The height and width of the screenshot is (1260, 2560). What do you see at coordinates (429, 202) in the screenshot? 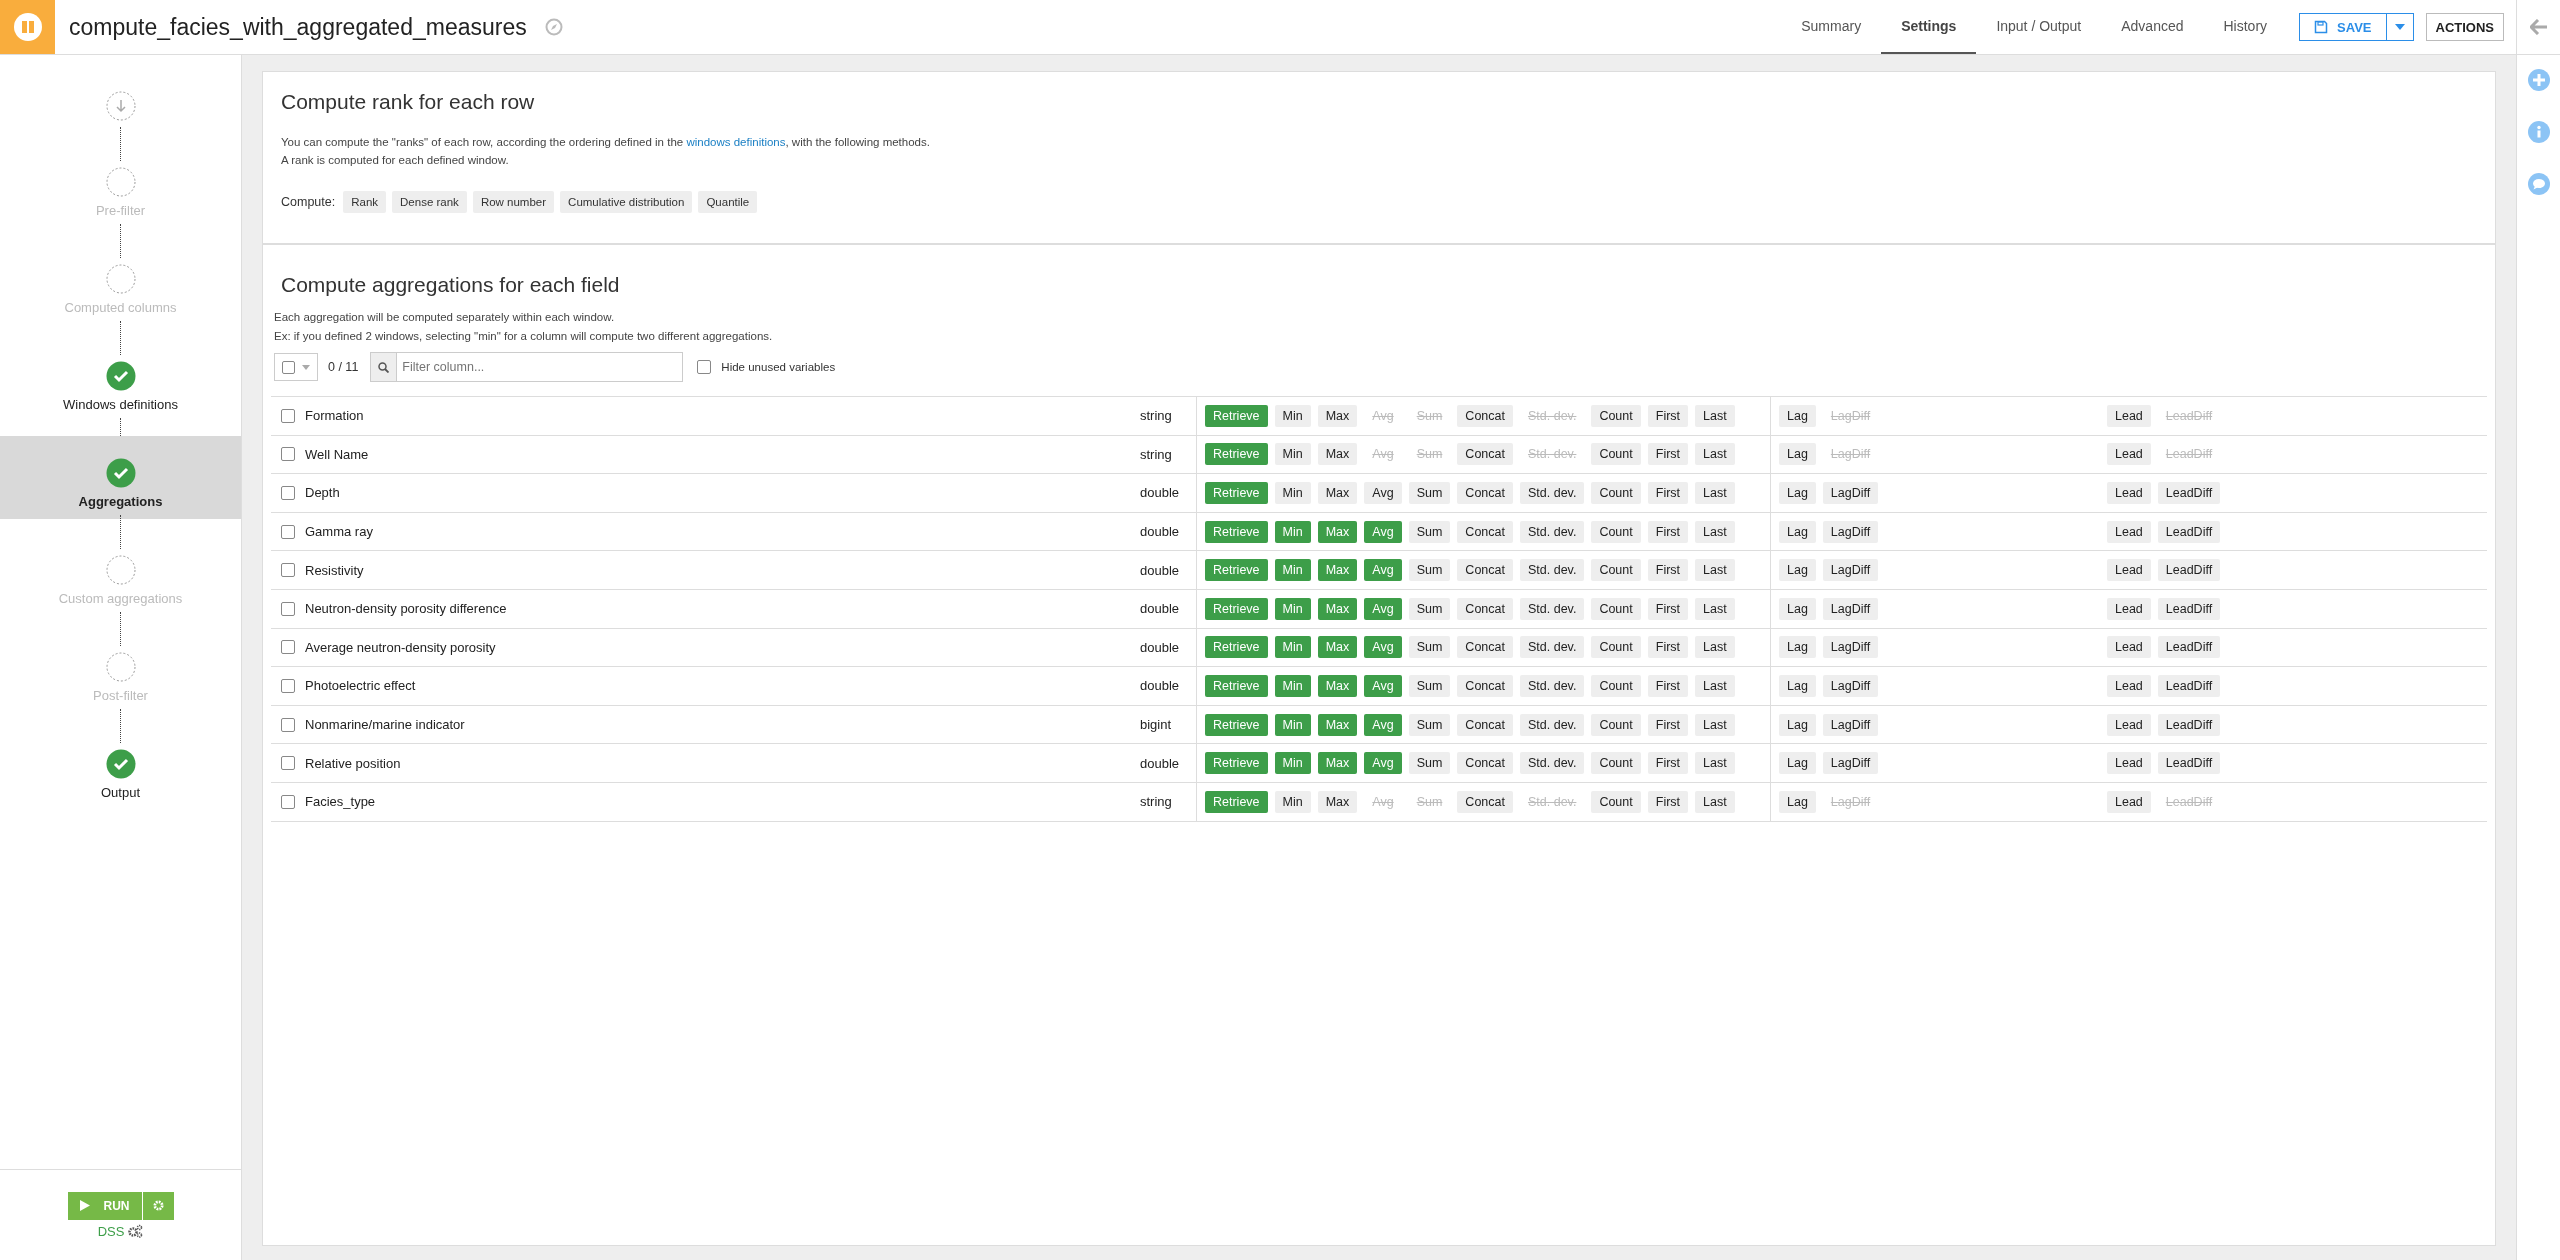
I see `rank-method-toggle: Dense rank` at bounding box center [429, 202].